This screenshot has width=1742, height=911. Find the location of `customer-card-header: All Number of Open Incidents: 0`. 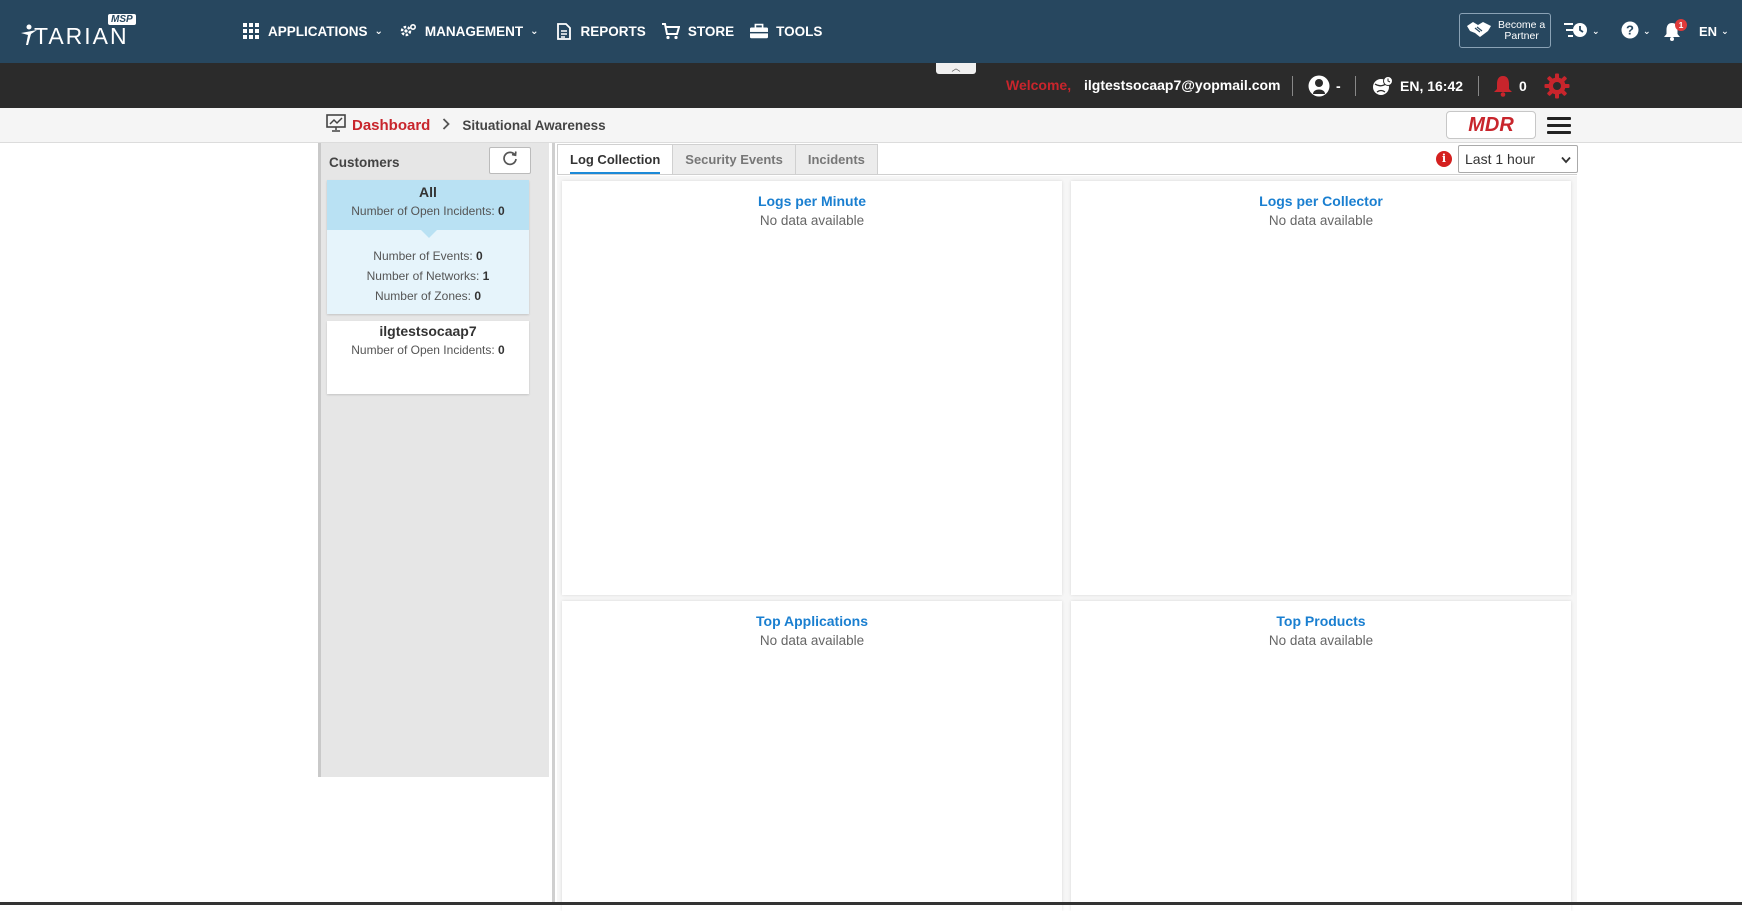

customer-card-header: All Number of Open Incidents: 0 is located at coordinates (428, 209).